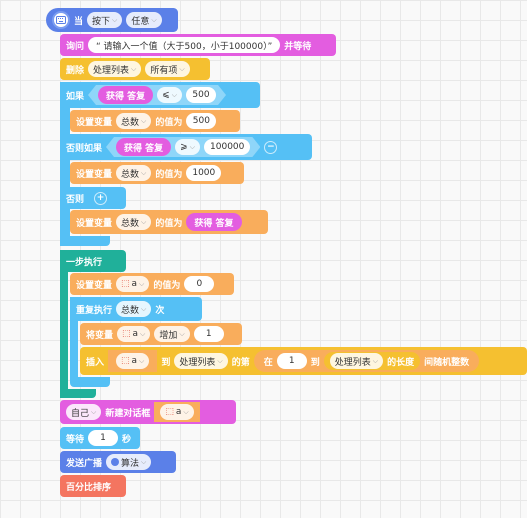 This screenshot has width=527, height=518. I want to click on key-dropdown: 任意 ⌵, so click(144, 20).